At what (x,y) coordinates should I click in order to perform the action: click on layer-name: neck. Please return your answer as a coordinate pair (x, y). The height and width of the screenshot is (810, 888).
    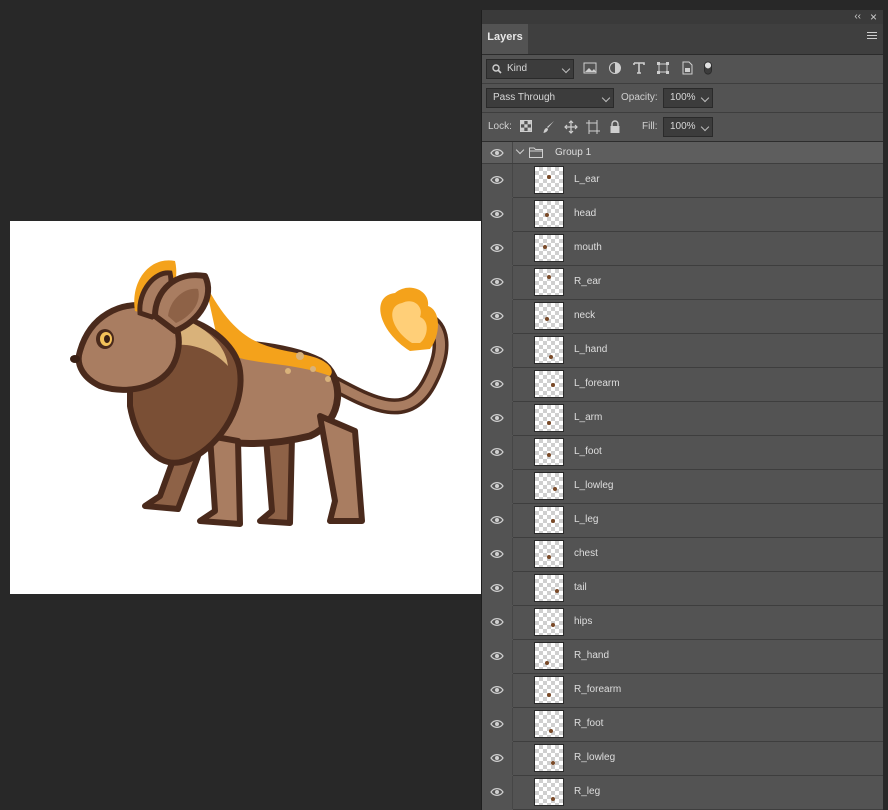
    Looking at the image, I should click on (585, 315).